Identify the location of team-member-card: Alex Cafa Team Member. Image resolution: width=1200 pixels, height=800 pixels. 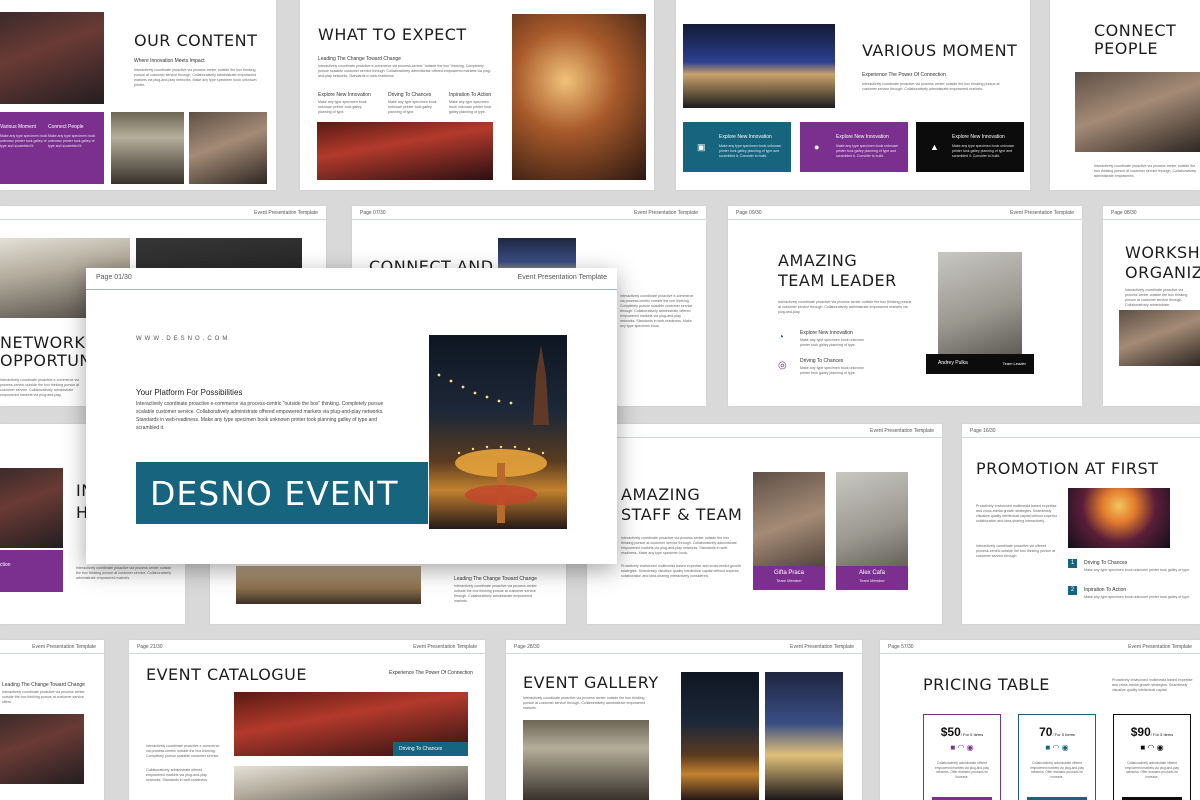
(872, 531).